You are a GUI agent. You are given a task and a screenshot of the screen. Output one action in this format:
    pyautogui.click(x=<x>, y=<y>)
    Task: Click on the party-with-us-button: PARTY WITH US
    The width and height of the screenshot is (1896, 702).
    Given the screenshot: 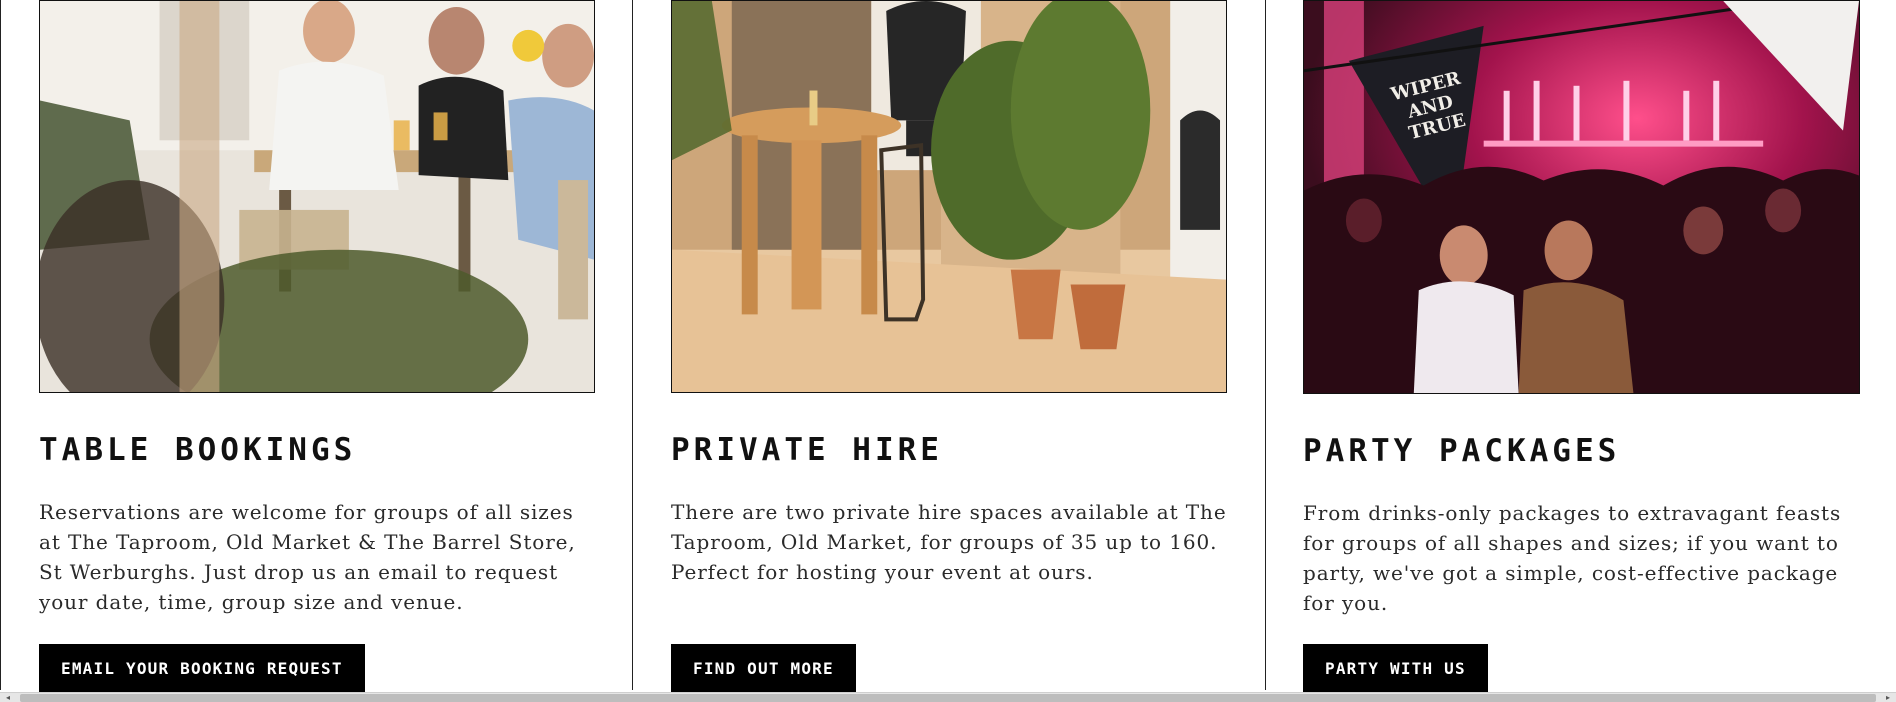 What is the action you would take?
    pyautogui.click(x=1395, y=668)
    